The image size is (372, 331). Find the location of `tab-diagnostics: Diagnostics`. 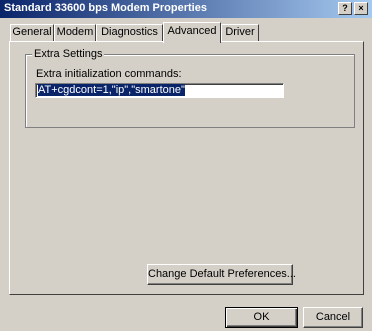

tab-diagnostics: Diagnostics is located at coordinates (129, 32).